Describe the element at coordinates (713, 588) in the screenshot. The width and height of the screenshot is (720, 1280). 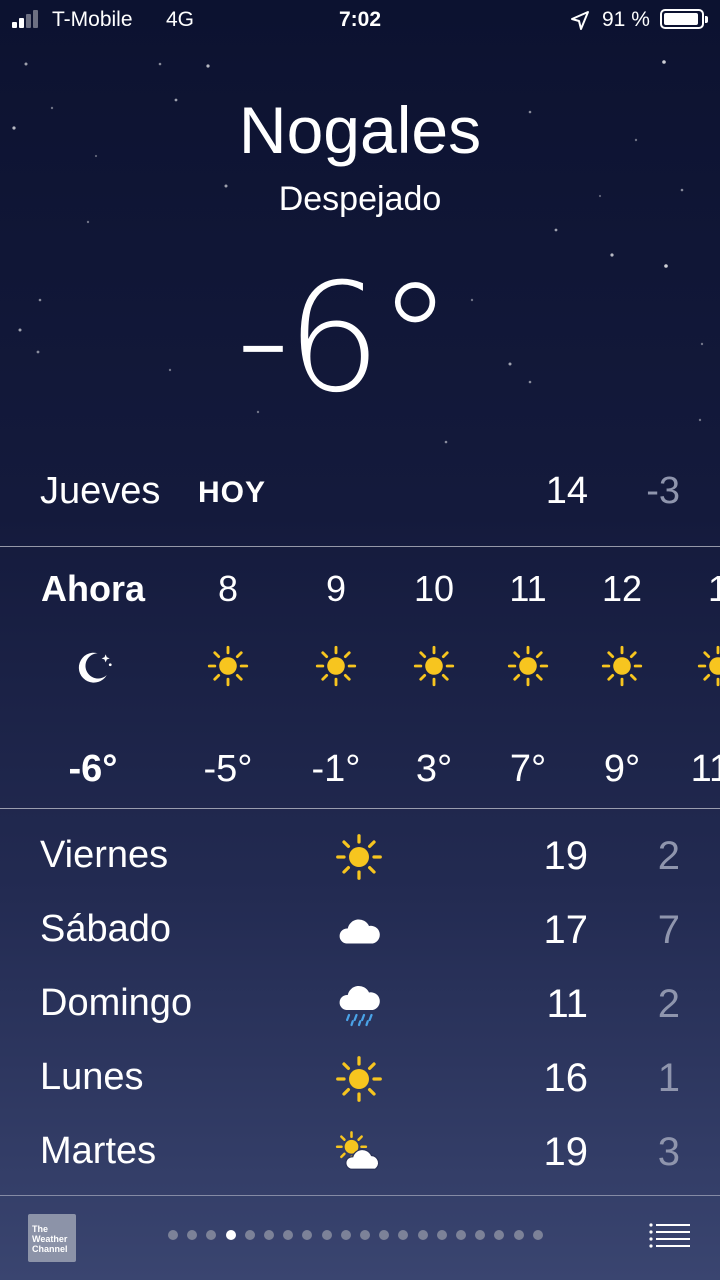
I see `hourly-time: 1` at that location.